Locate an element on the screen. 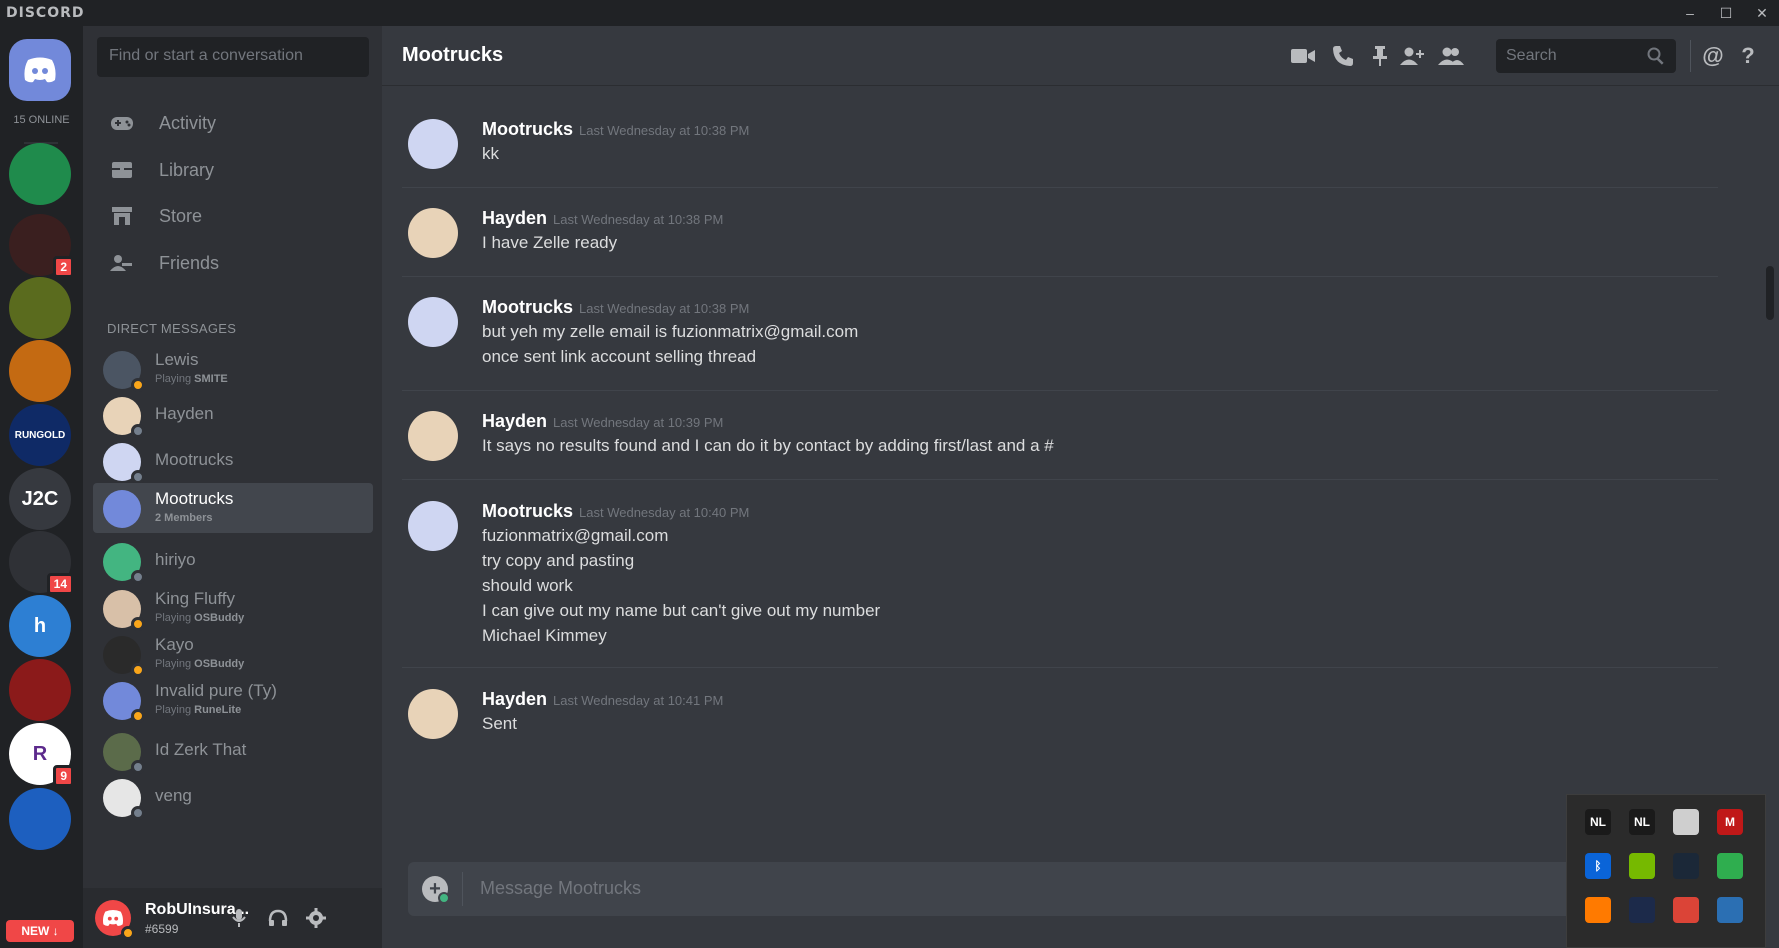 The height and width of the screenshot is (948, 1779). greenshot-tray-icon is located at coordinates (1730, 866).